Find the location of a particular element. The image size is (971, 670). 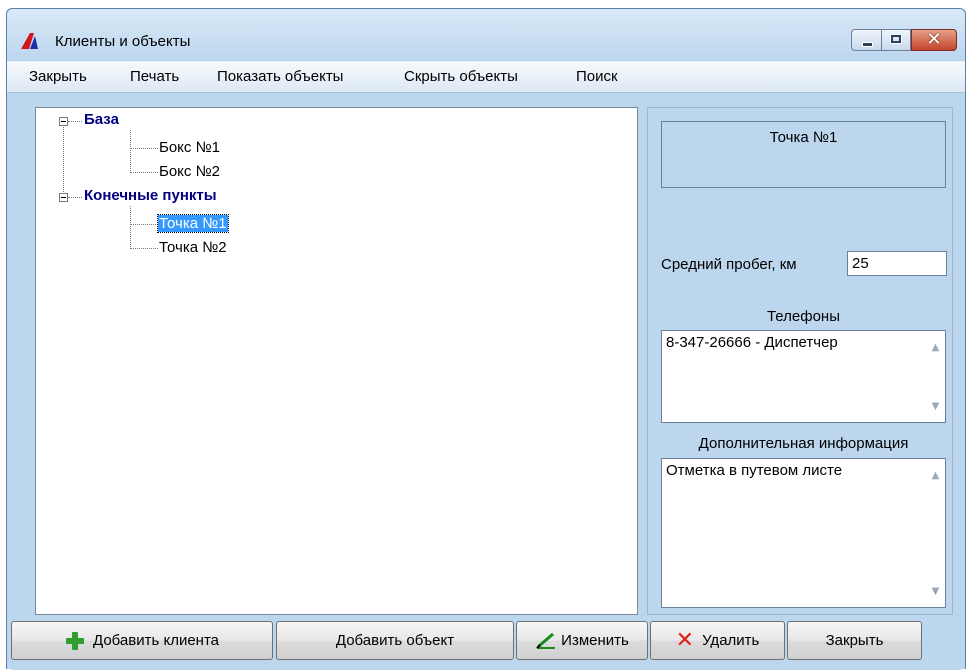

edit-button: Изменить is located at coordinates (582, 640).